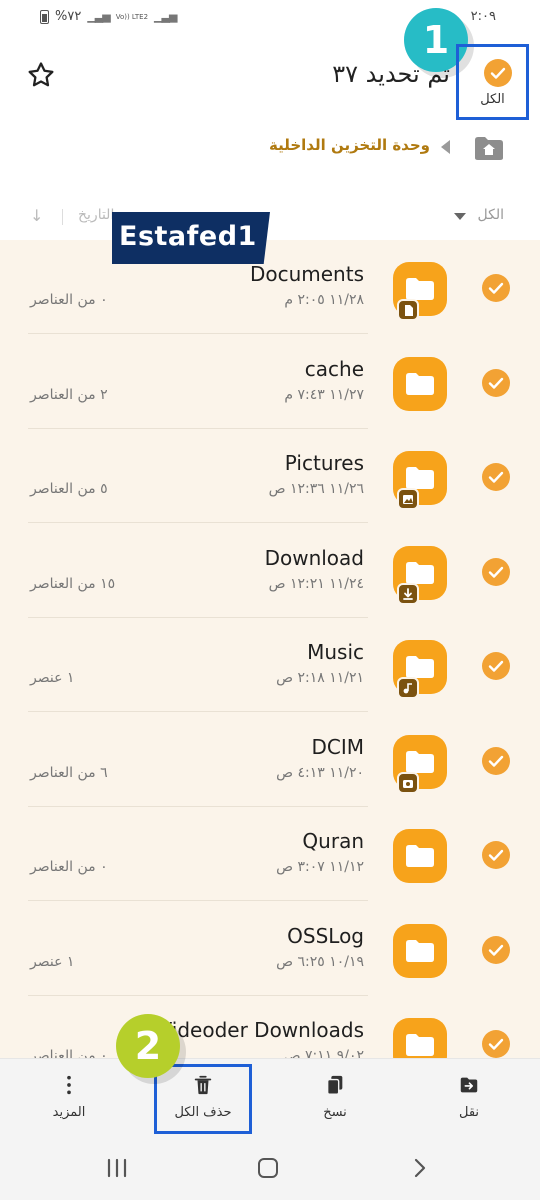  I want to click on file-name: Music, so click(335, 652).